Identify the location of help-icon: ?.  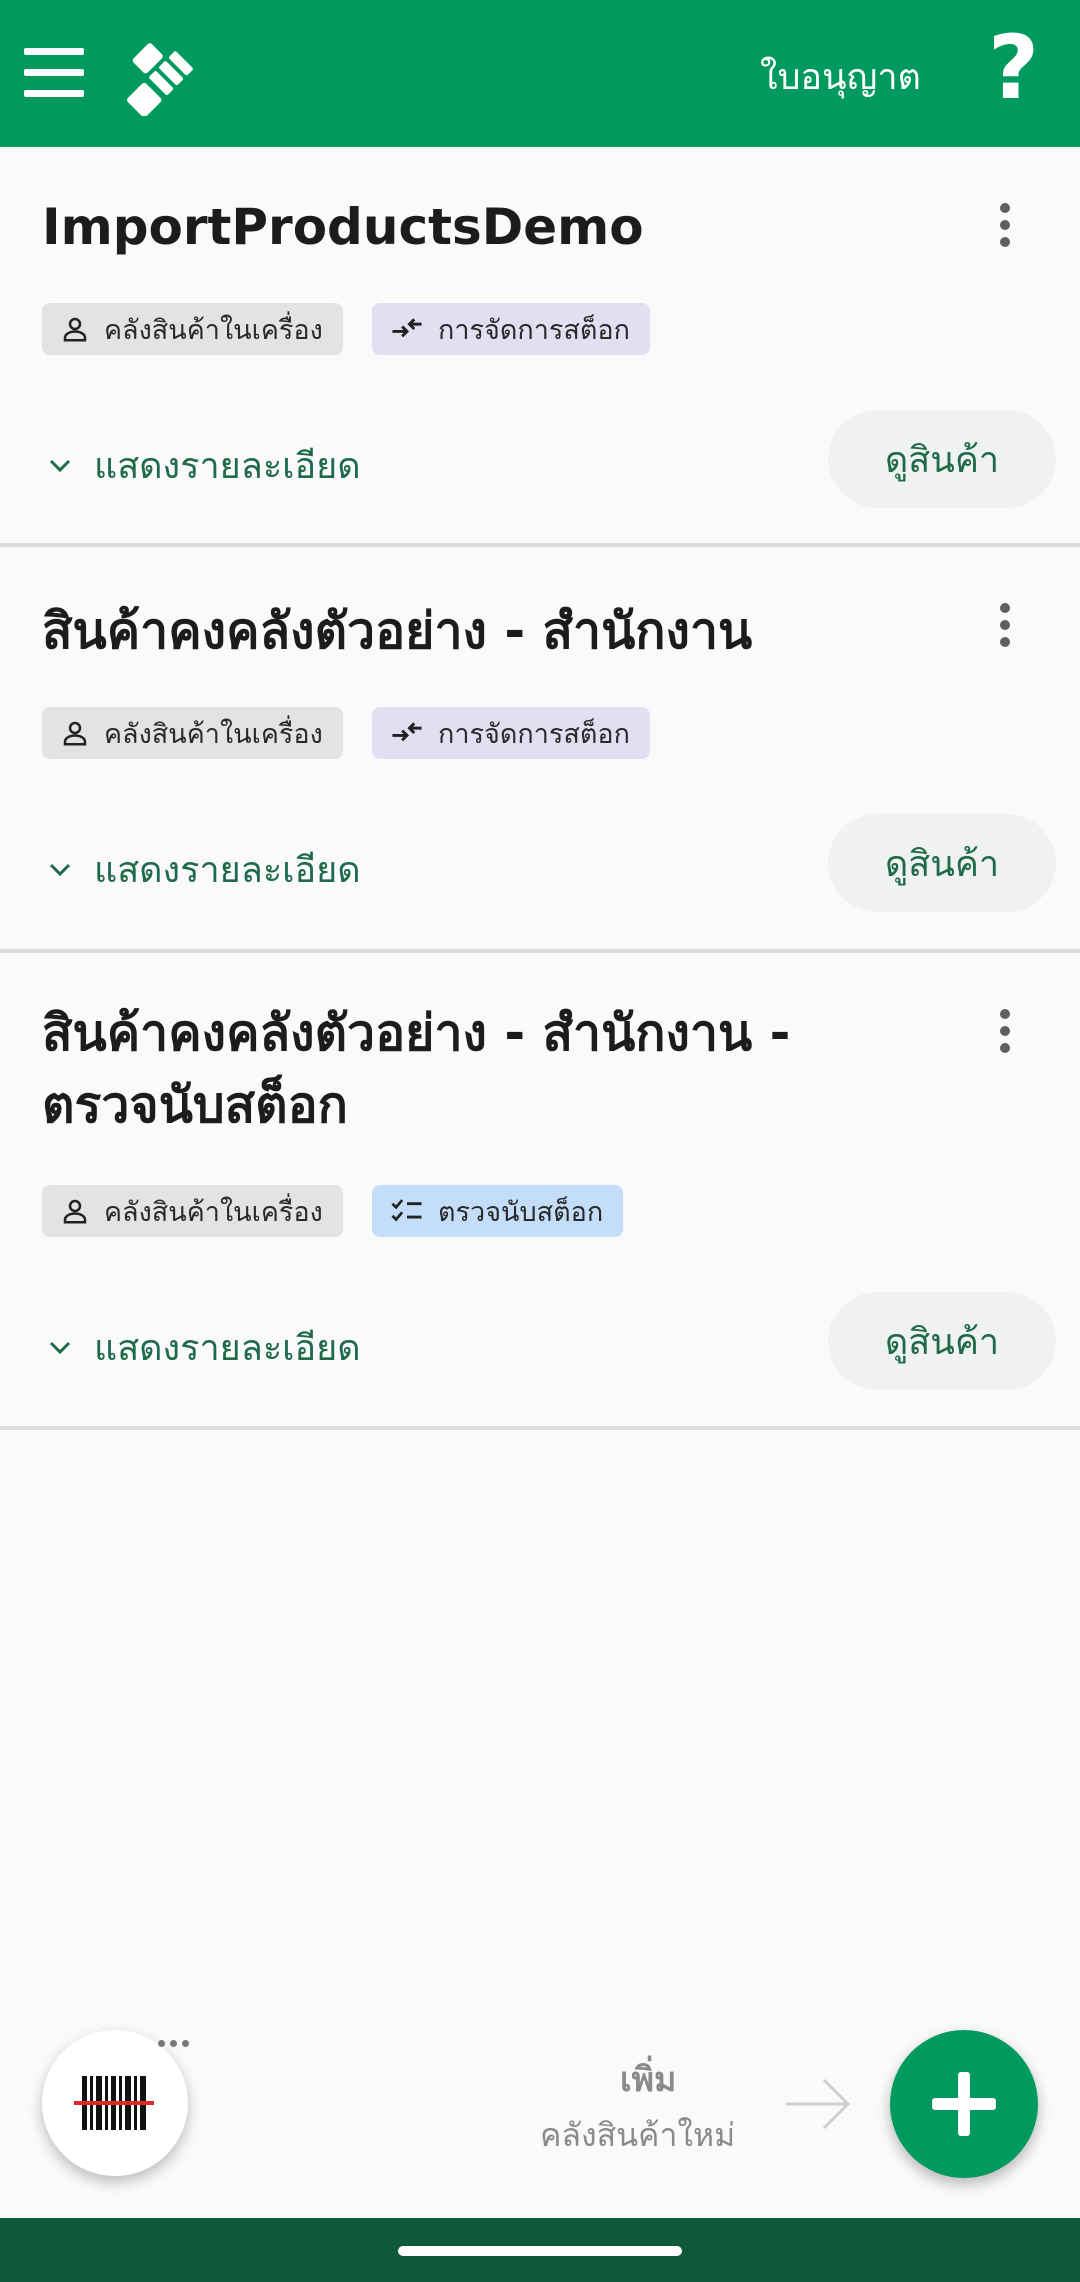
(1013, 68).